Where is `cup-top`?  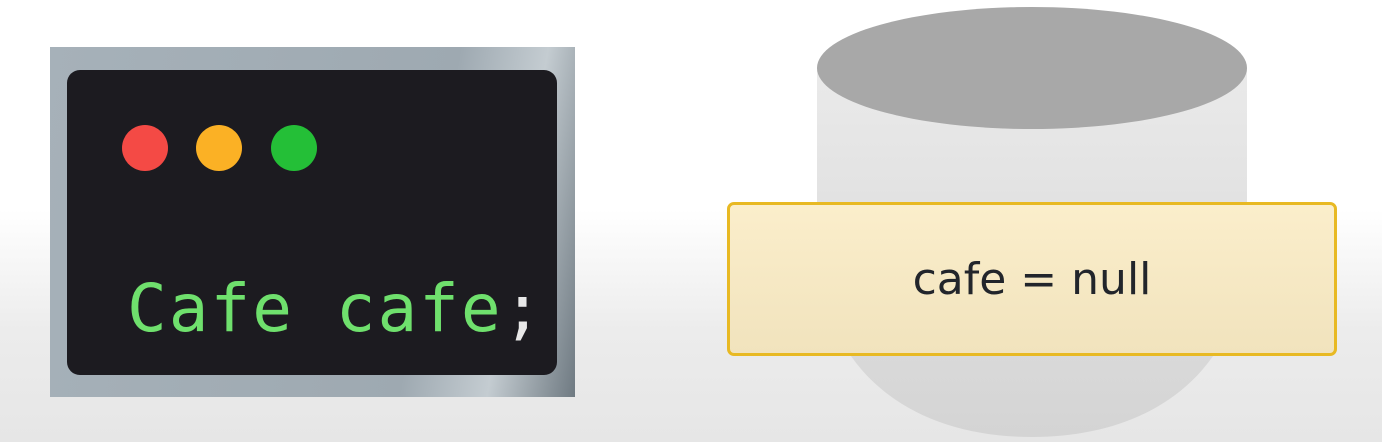
cup-top is located at coordinates (1032, 68).